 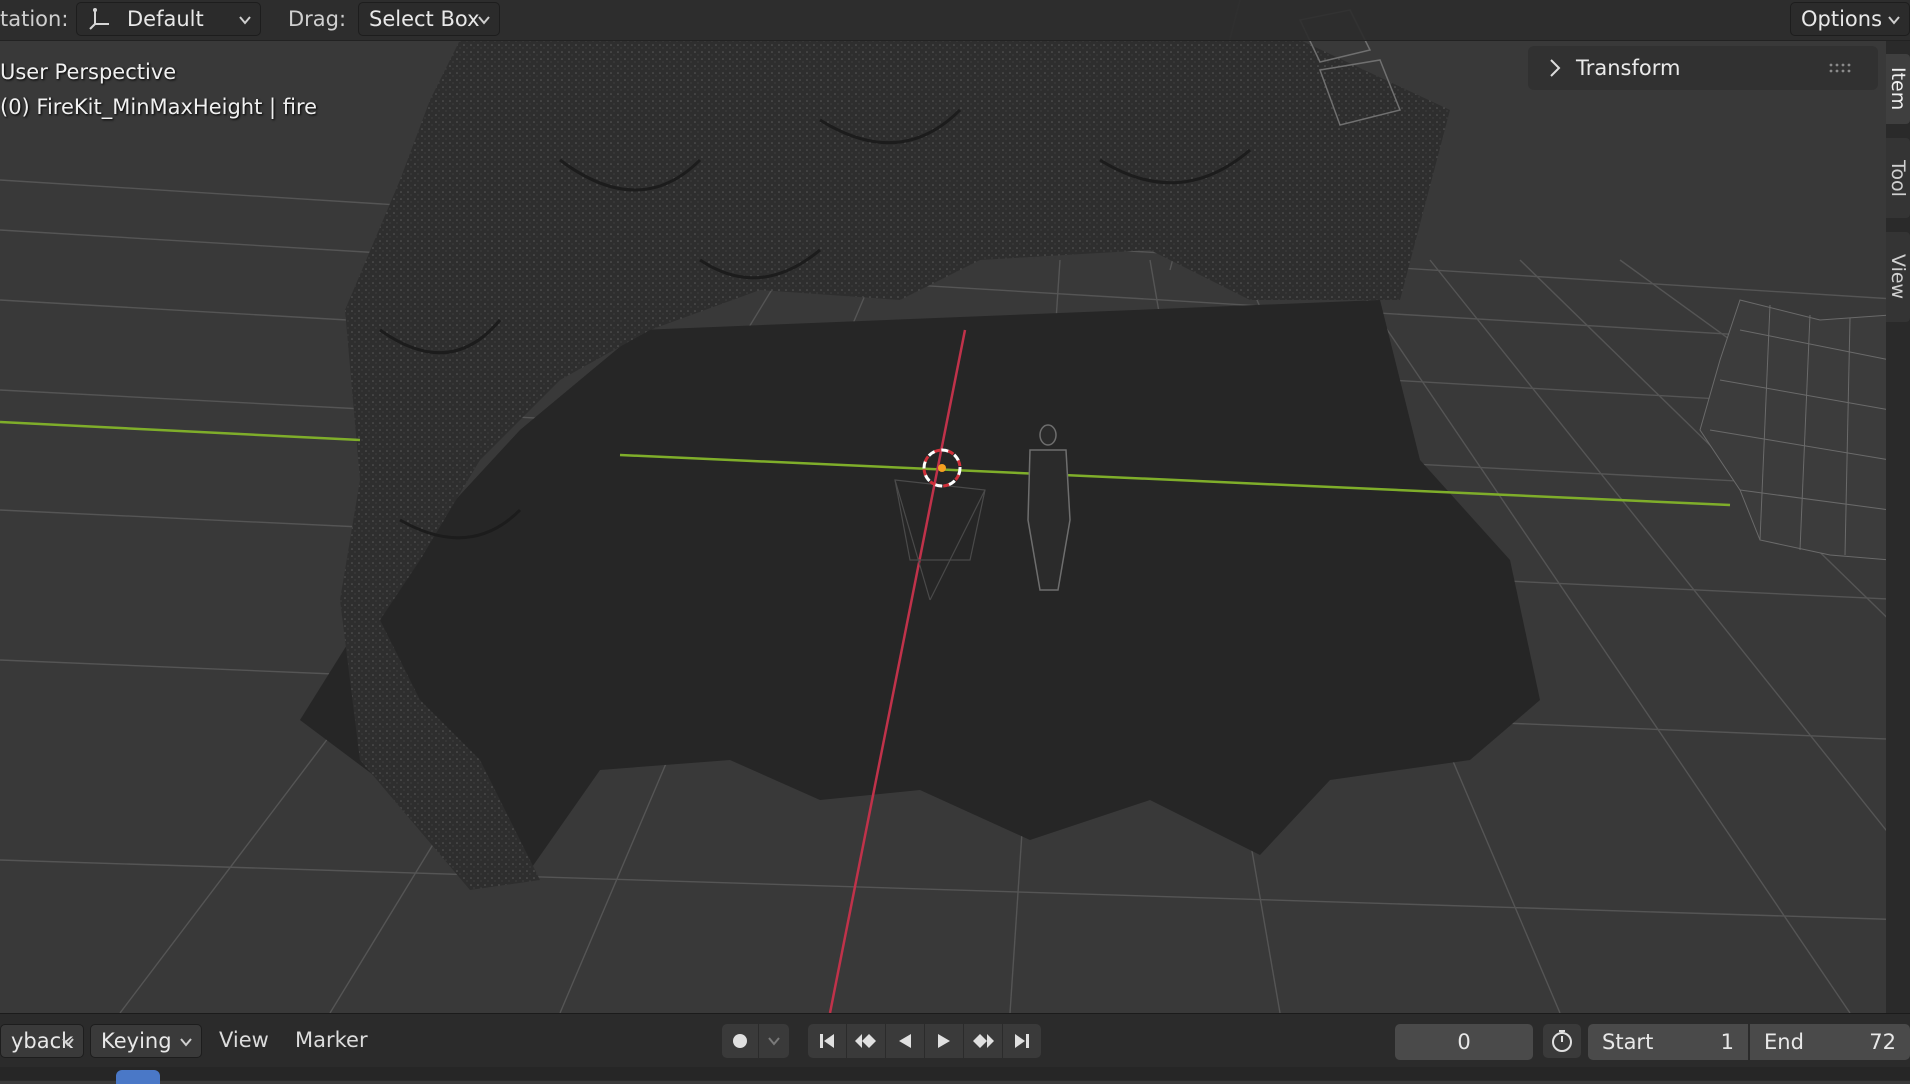 I want to click on chevron-right-icon, so click(x=1555, y=68).